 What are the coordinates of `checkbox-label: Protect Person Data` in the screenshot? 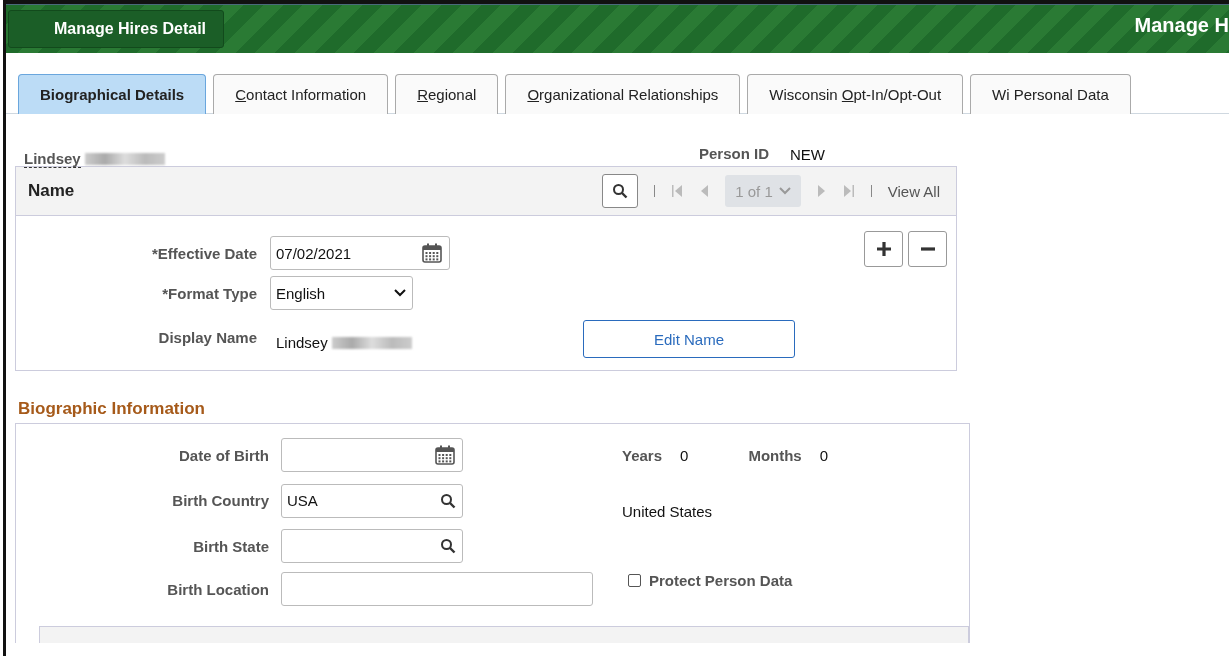 It's located at (721, 580).